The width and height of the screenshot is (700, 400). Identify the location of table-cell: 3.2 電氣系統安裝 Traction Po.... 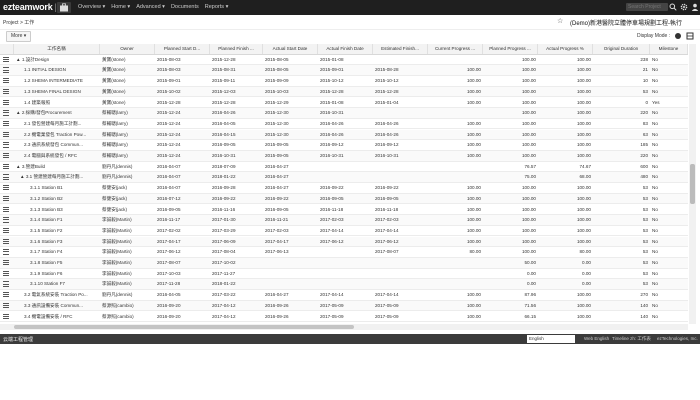
(57, 295).